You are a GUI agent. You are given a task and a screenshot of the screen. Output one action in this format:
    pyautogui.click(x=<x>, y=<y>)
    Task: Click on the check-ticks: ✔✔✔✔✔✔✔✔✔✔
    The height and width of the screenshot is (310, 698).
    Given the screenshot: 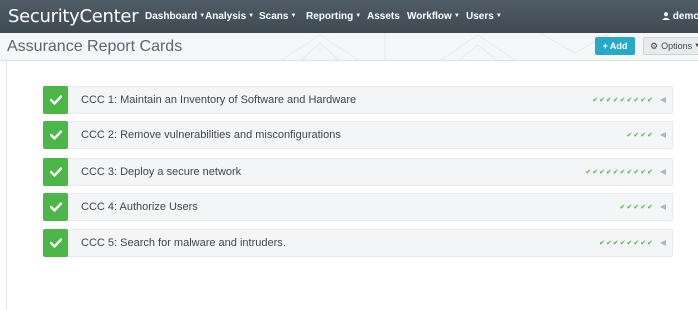 What is the action you would take?
    pyautogui.click(x=619, y=172)
    